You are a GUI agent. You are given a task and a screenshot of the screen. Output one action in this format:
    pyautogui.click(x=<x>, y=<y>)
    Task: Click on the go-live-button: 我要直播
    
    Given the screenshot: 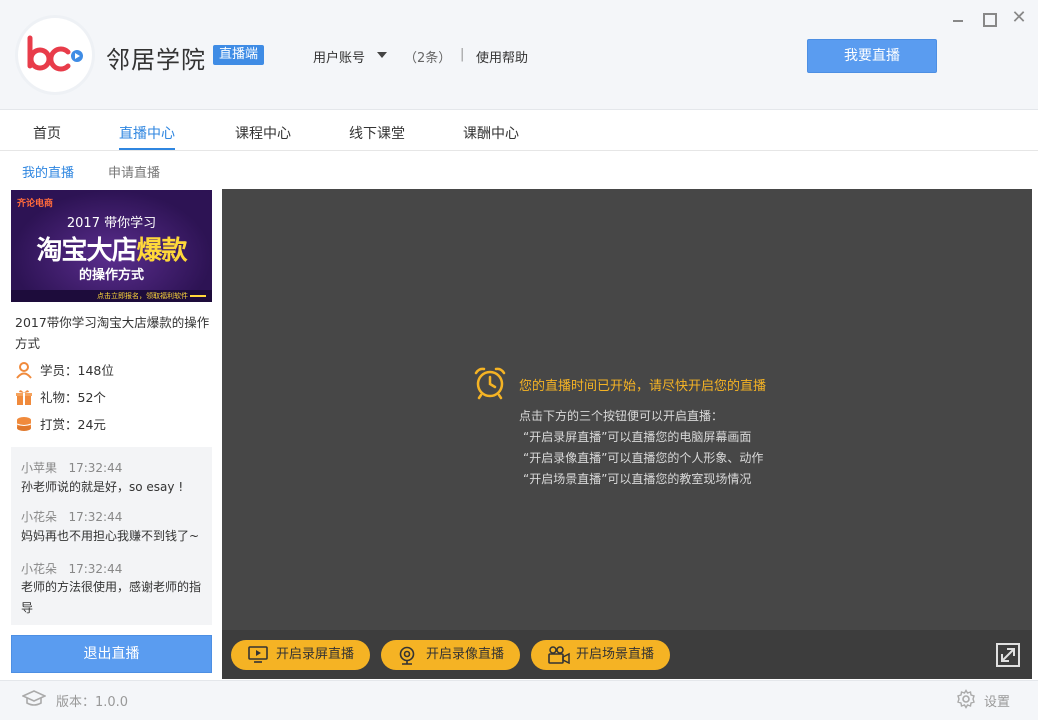 What is the action you would take?
    pyautogui.click(x=872, y=56)
    